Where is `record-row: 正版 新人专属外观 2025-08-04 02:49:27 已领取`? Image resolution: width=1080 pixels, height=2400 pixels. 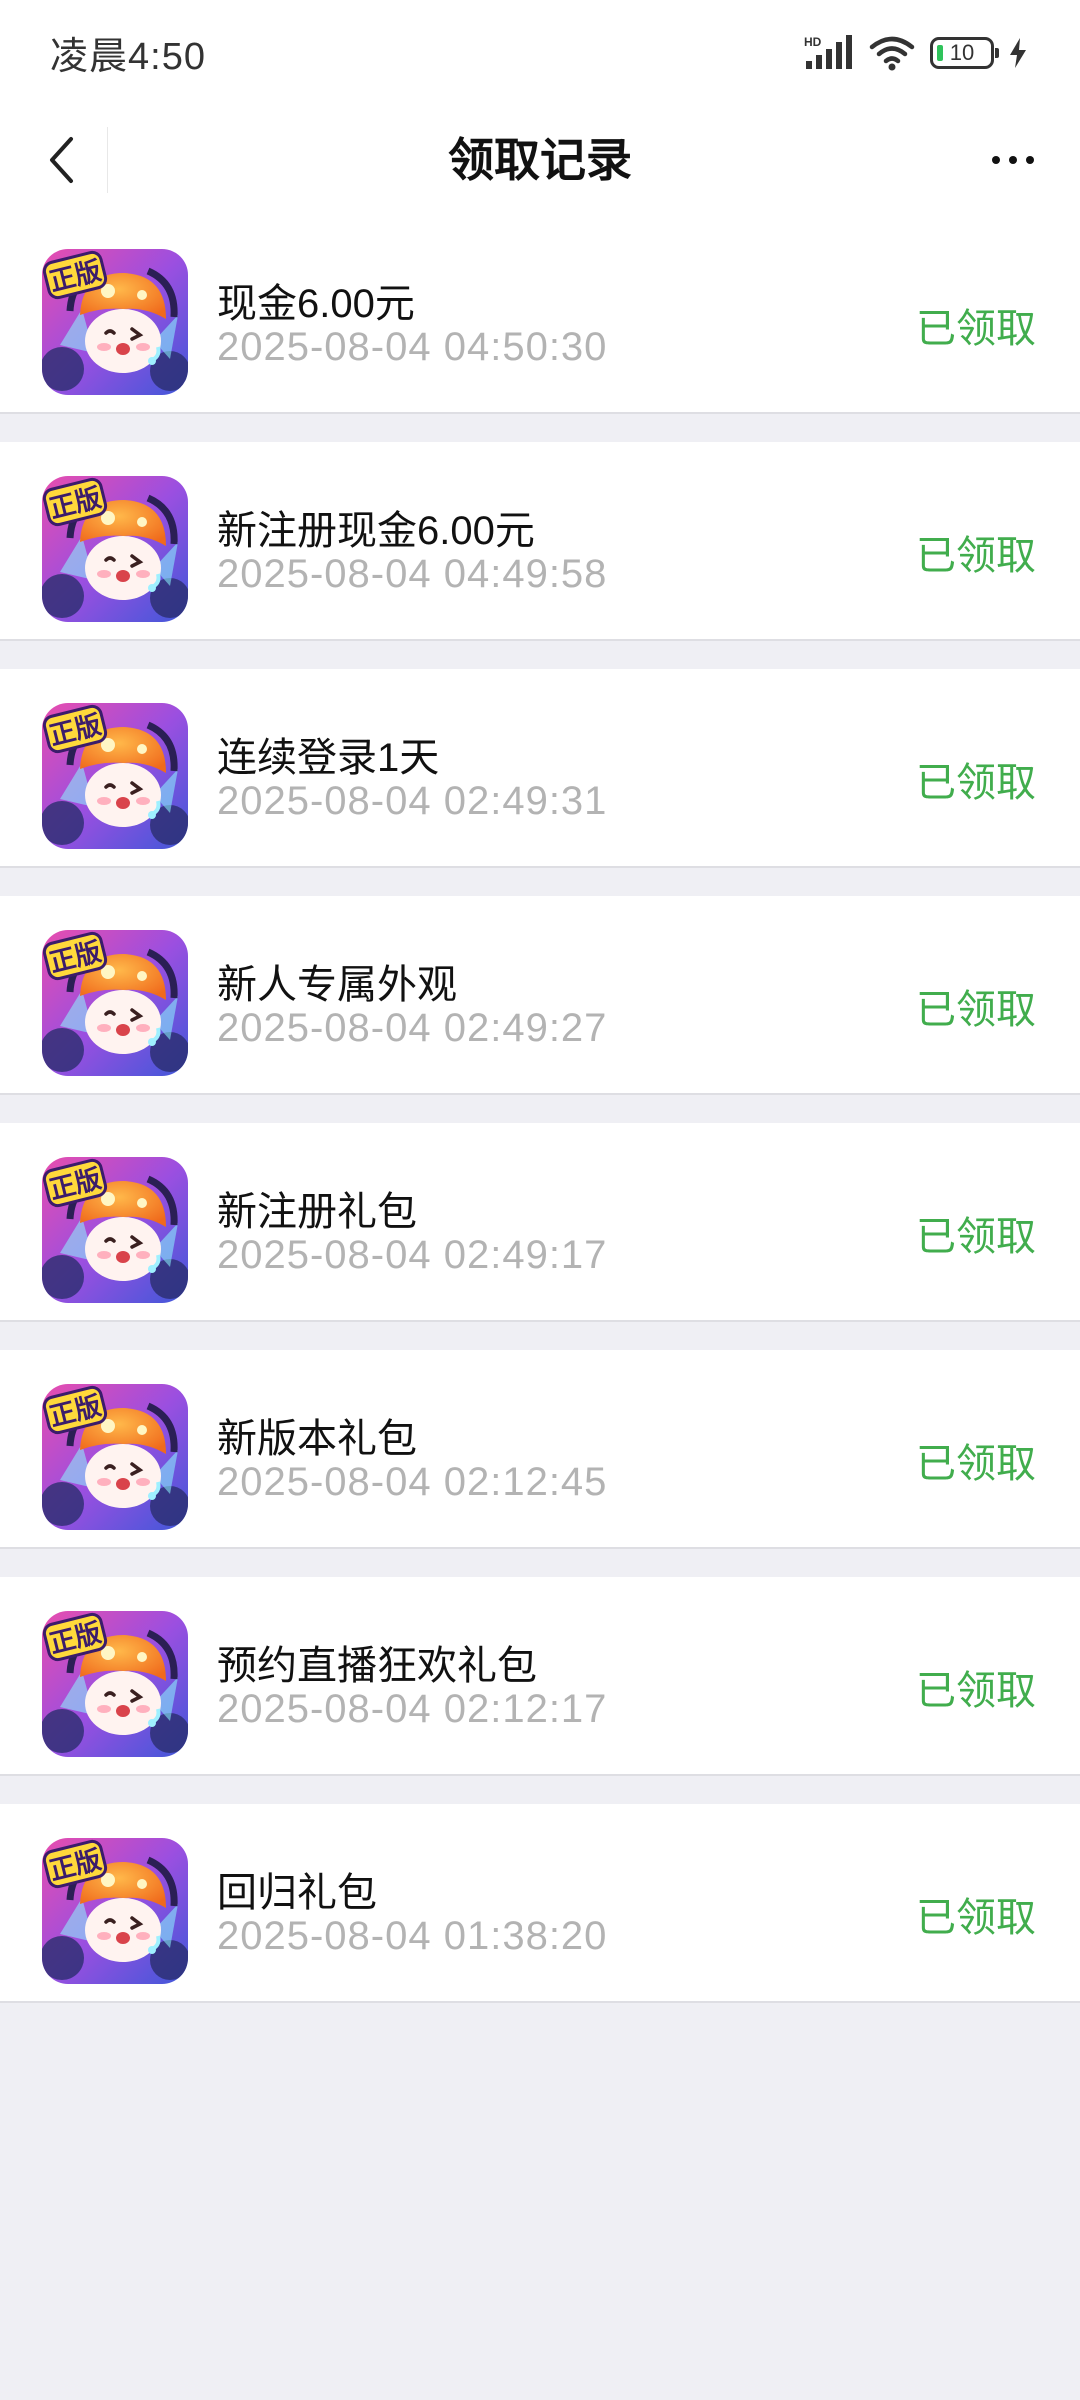 record-row: 正版 新人专属外观 2025-08-04 02:49:27 已领取 is located at coordinates (540, 995).